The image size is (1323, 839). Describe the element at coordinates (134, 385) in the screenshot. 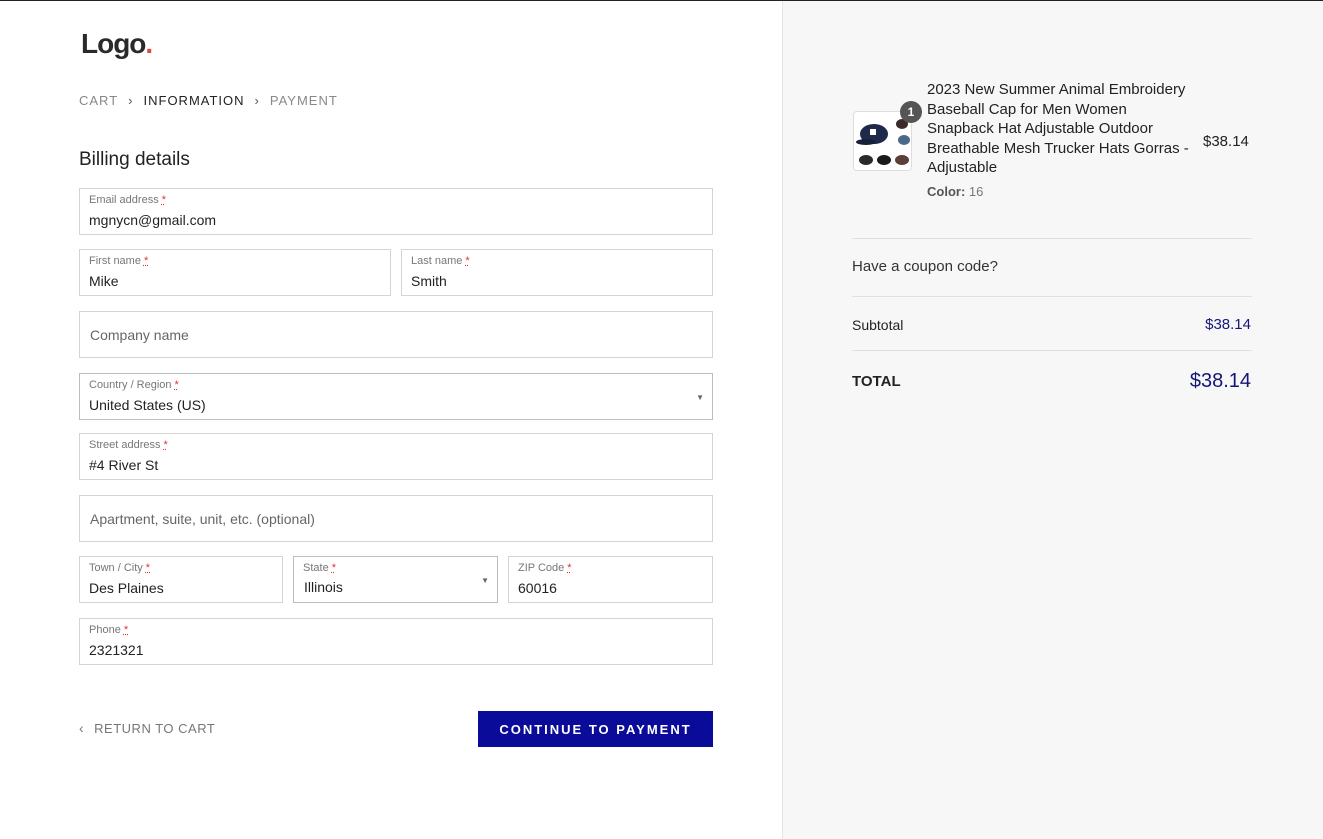

I see `country-label: Country / Region *` at that location.